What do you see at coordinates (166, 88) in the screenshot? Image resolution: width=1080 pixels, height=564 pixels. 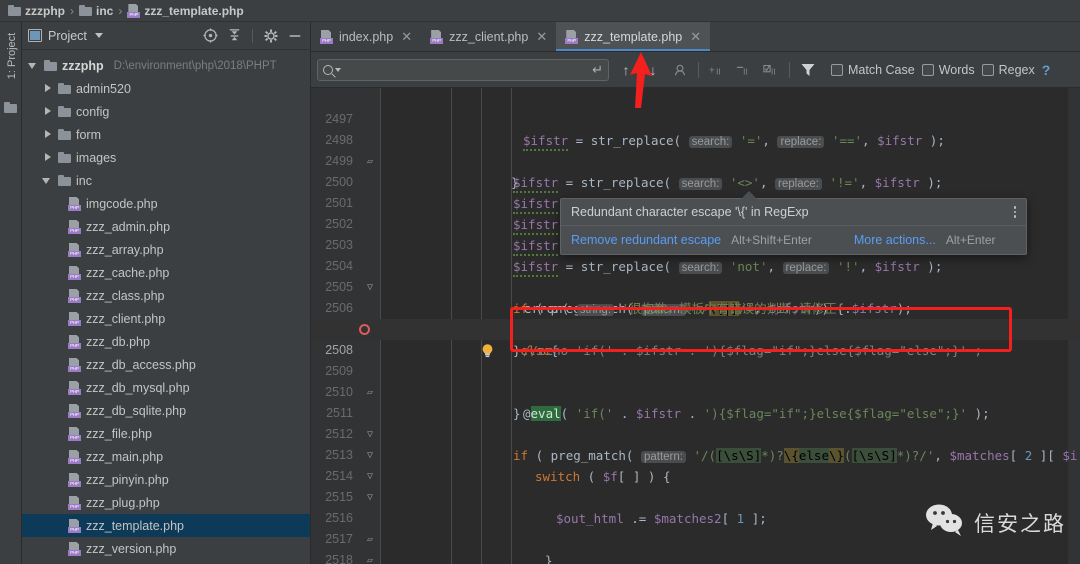 I see `tree-item-admin520: admin520` at bounding box center [166, 88].